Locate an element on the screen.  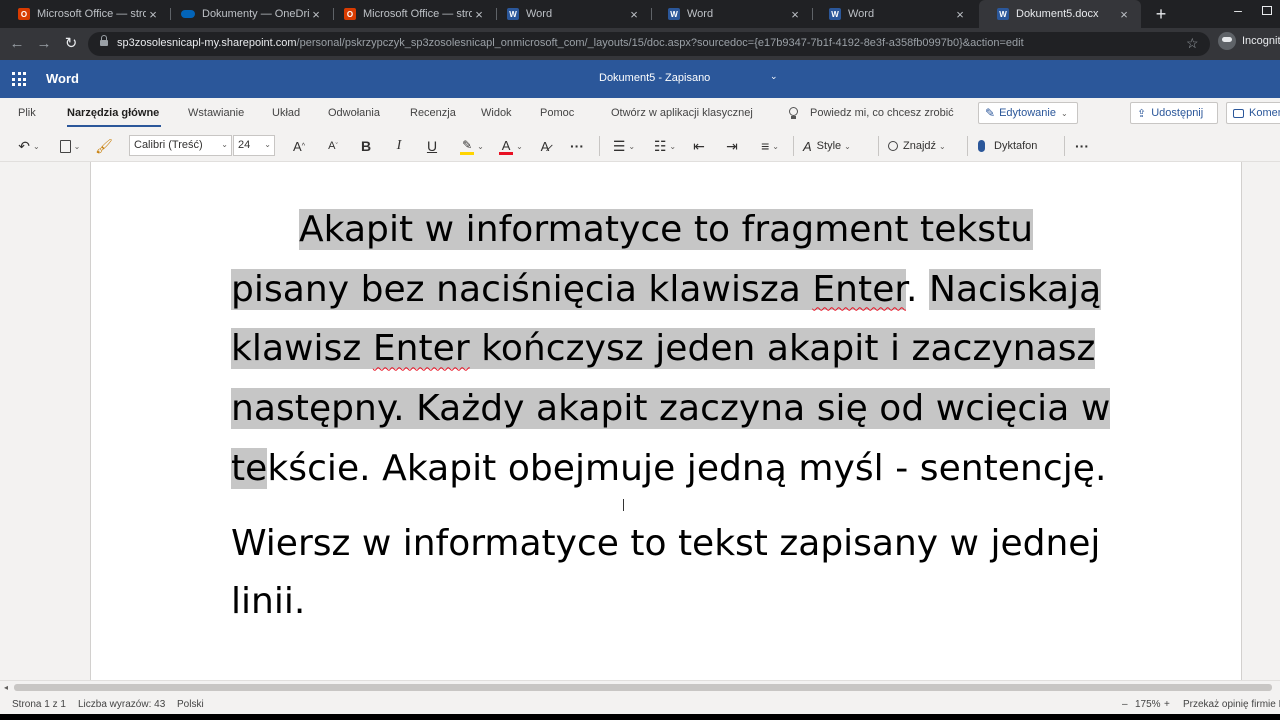
more-font-options: ··· is located at coordinates (577, 146).